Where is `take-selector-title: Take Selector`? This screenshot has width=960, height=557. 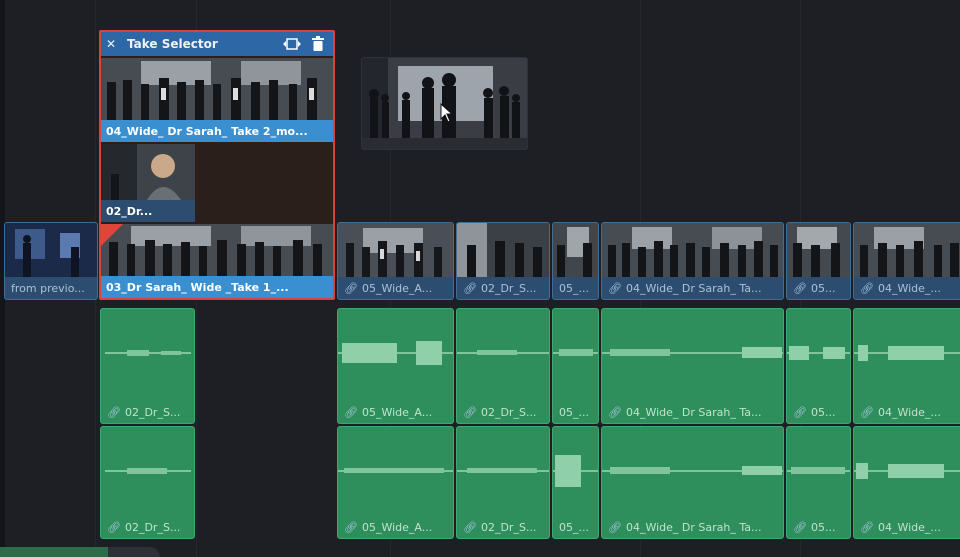 take-selector-title: Take Selector is located at coordinates (172, 44).